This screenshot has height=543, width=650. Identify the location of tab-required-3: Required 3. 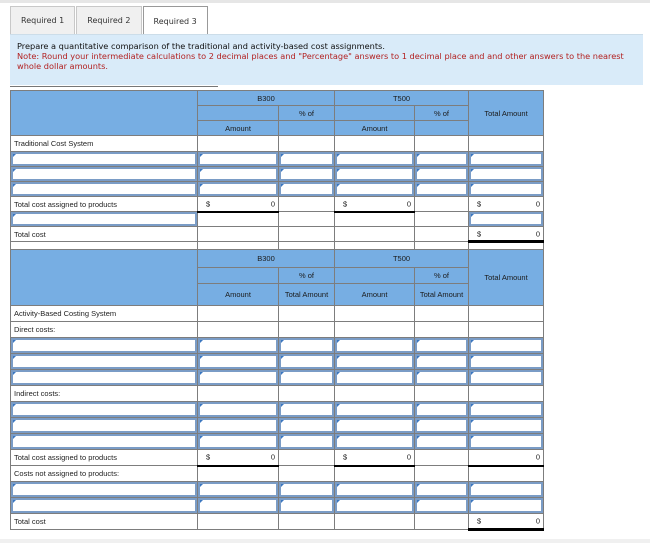
(175, 20).